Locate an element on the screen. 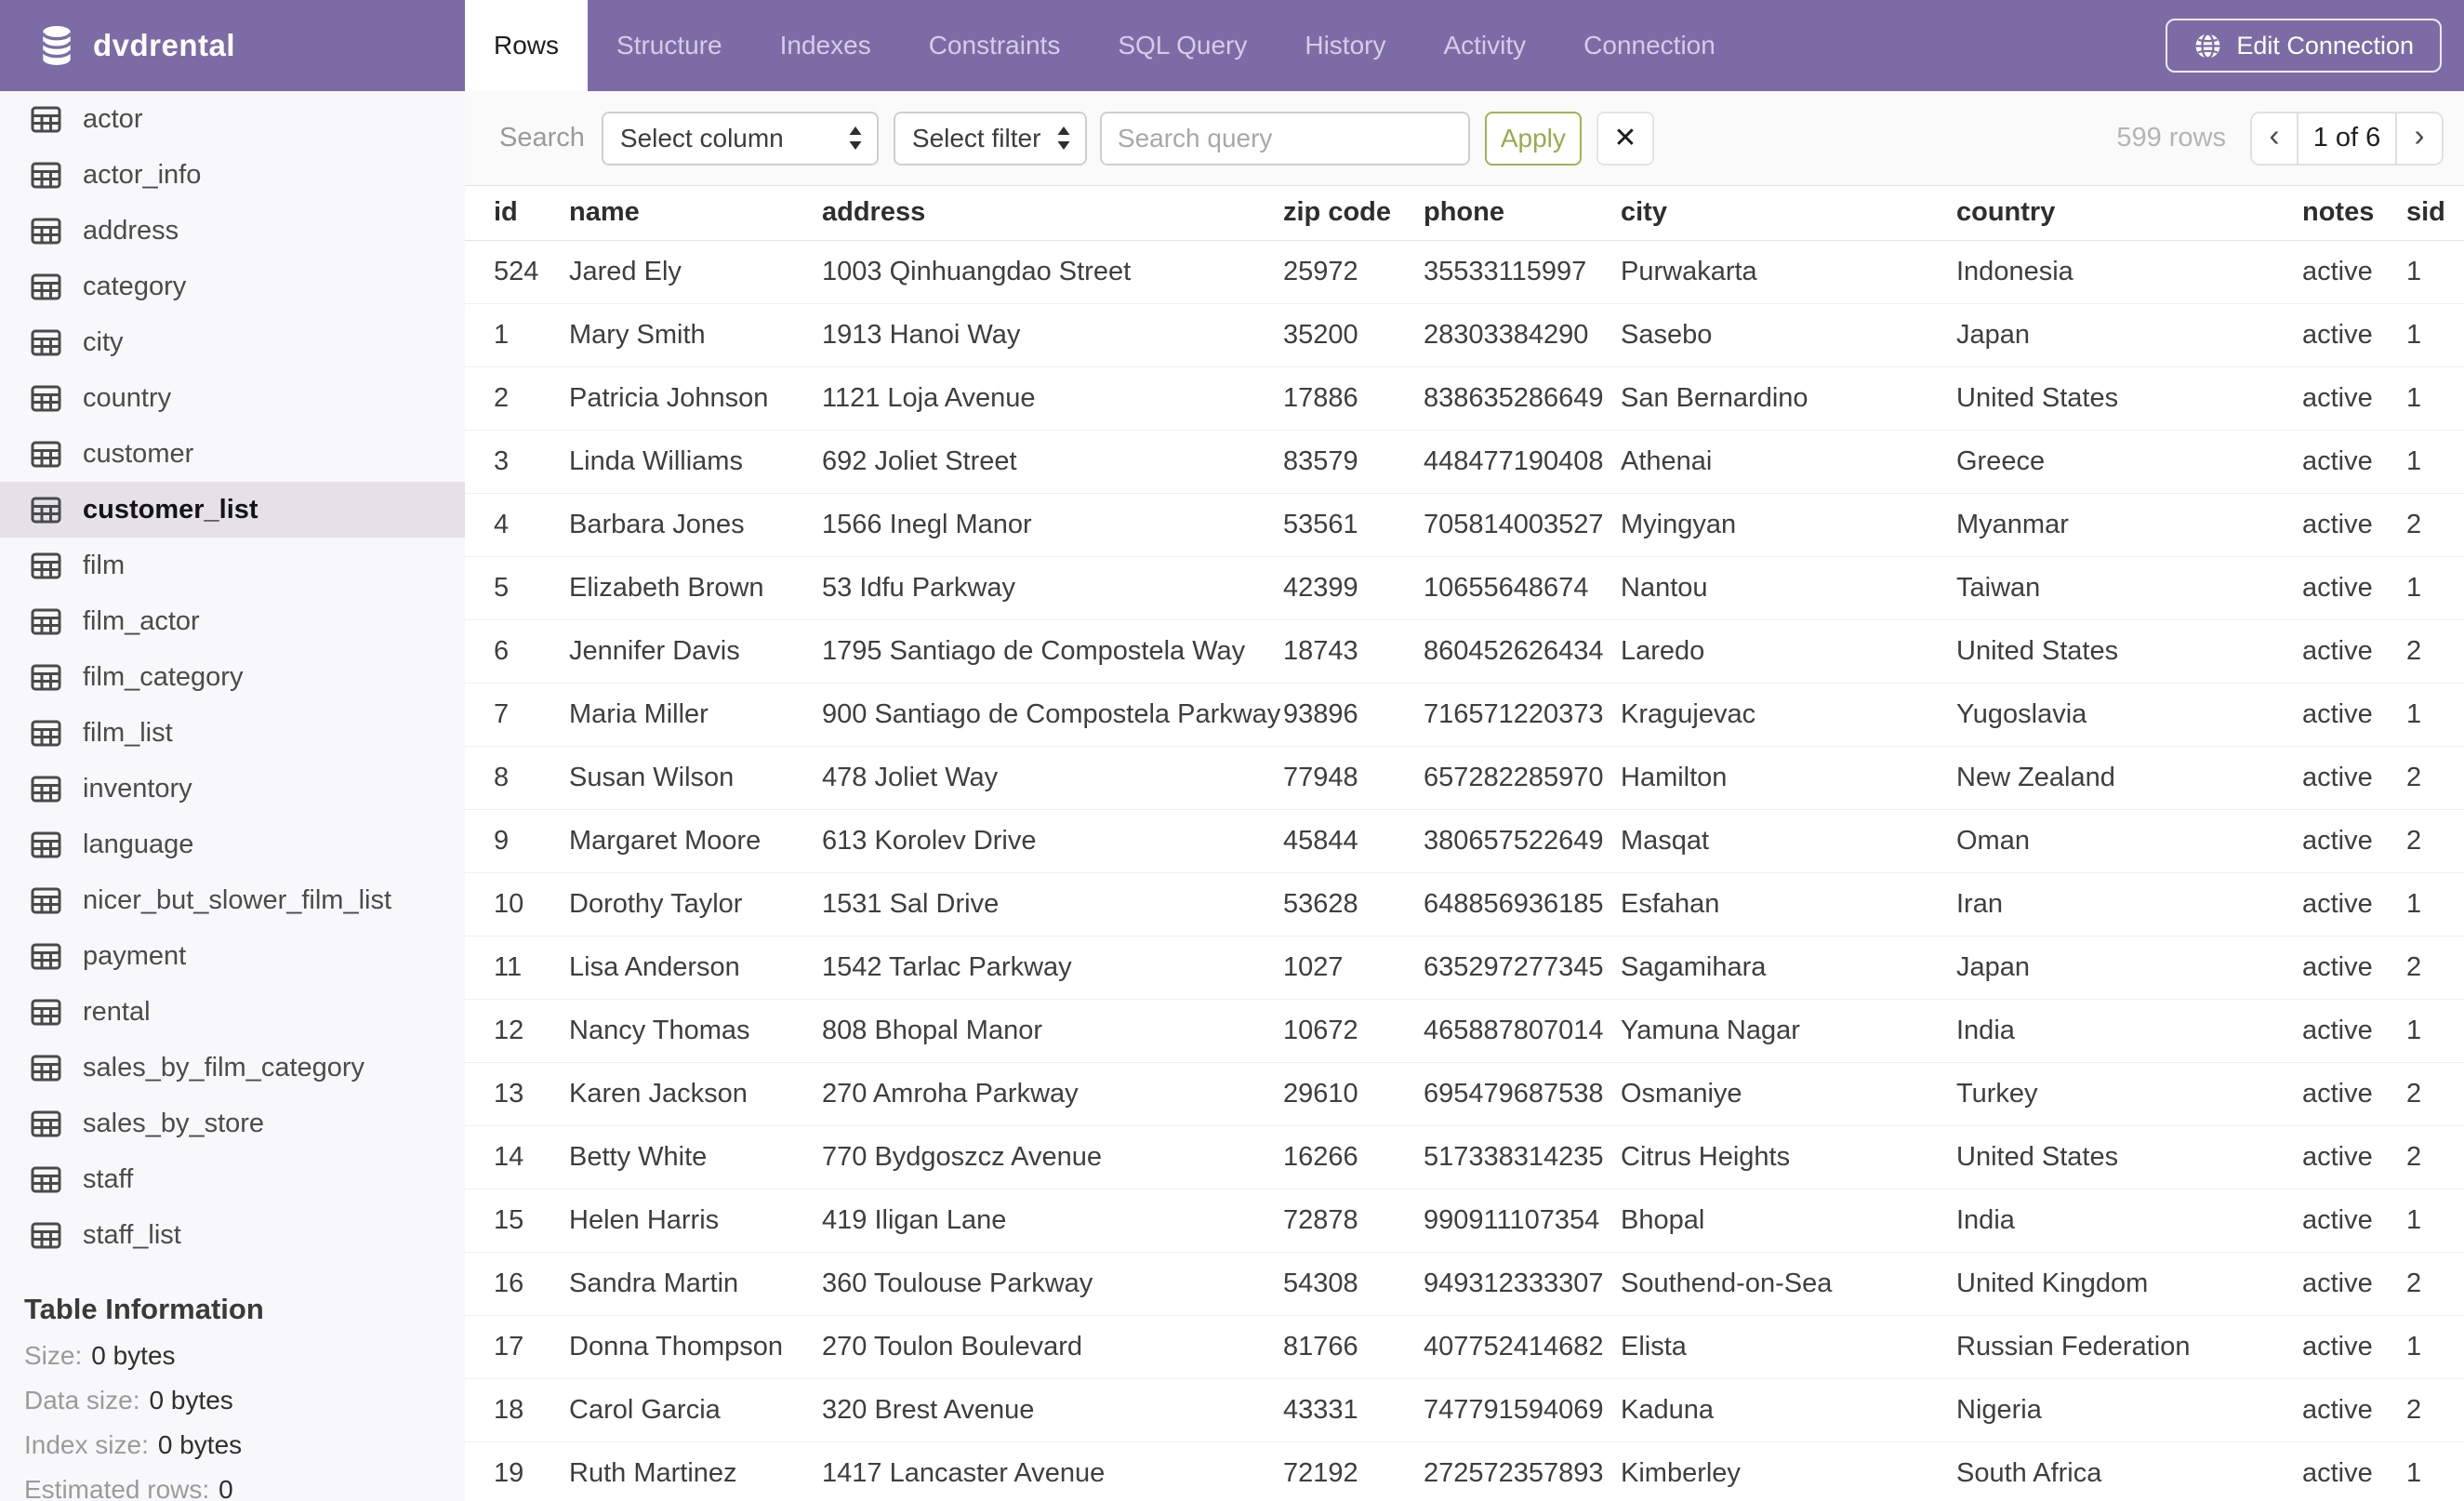  table-cell: Sasebo is located at coordinates (1788, 335).